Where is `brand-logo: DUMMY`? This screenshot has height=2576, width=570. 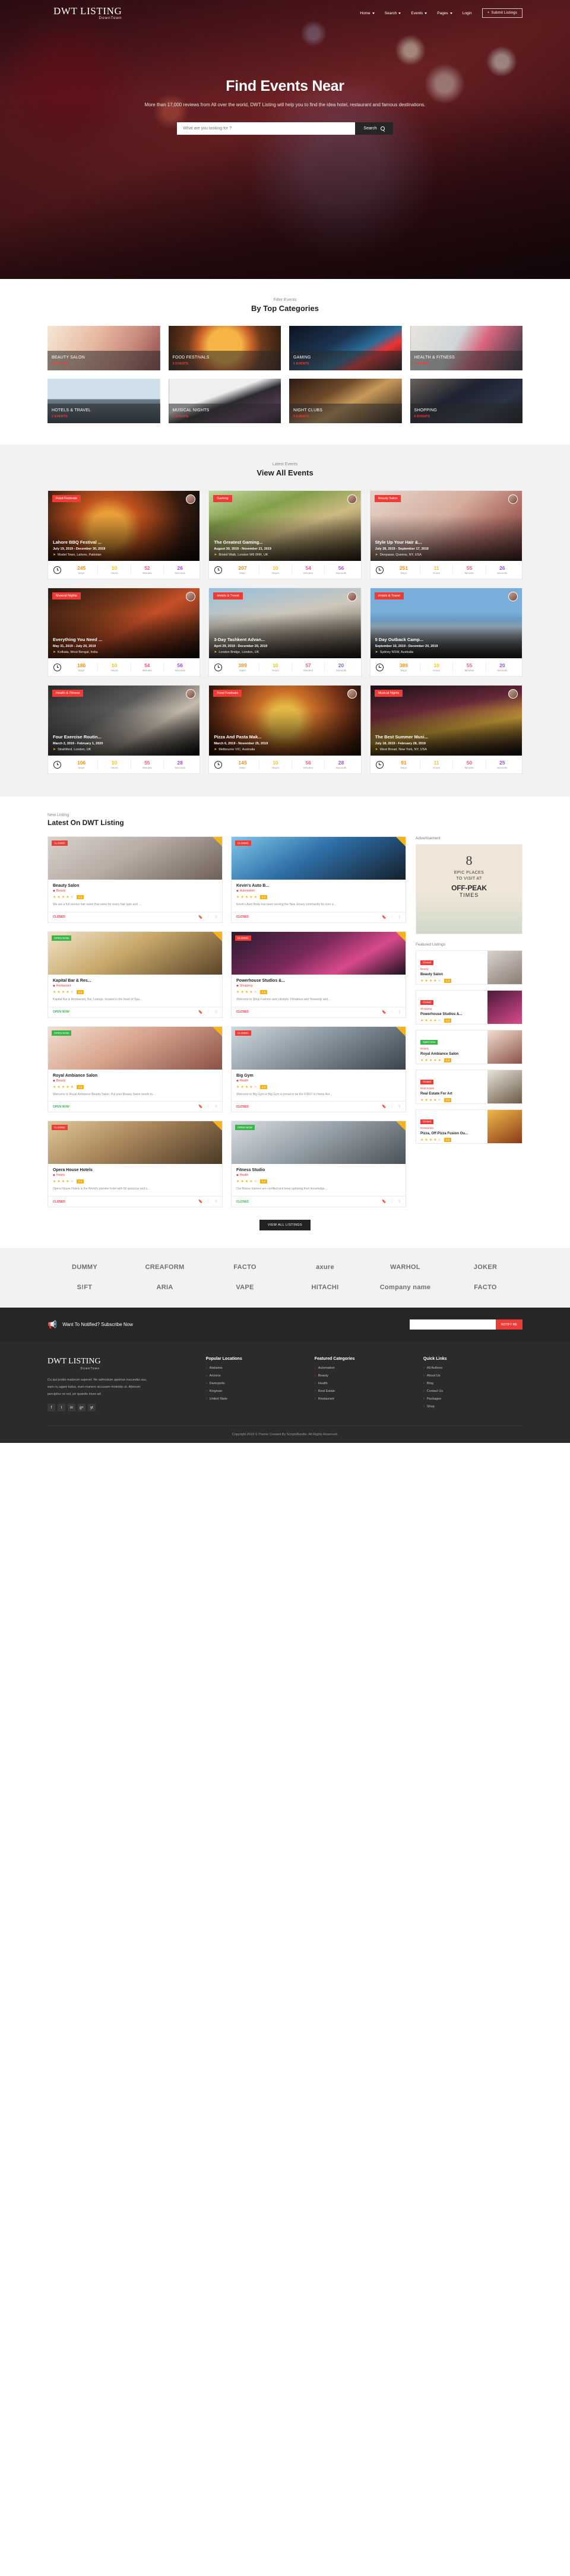 brand-logo: DUMMY is located at coordinates (84, 1267).